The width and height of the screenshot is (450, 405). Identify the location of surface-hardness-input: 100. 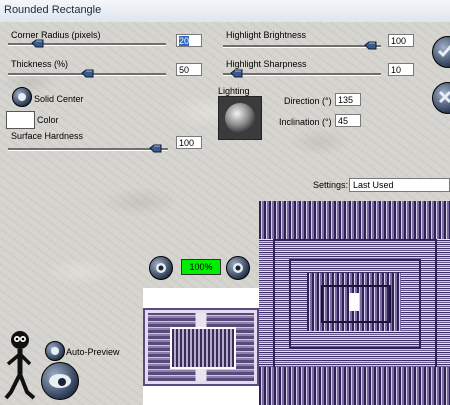
(189, 142).